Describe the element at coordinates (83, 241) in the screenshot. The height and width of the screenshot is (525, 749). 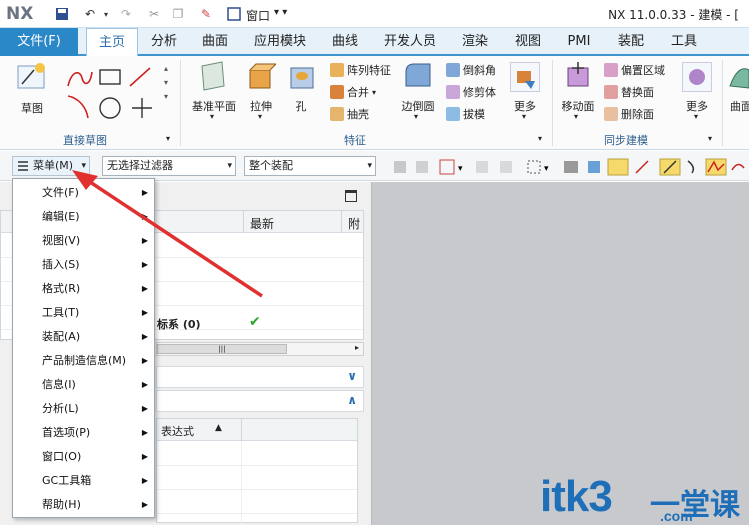
I see `menu-item-view: 视图(V) ▶` at that location.